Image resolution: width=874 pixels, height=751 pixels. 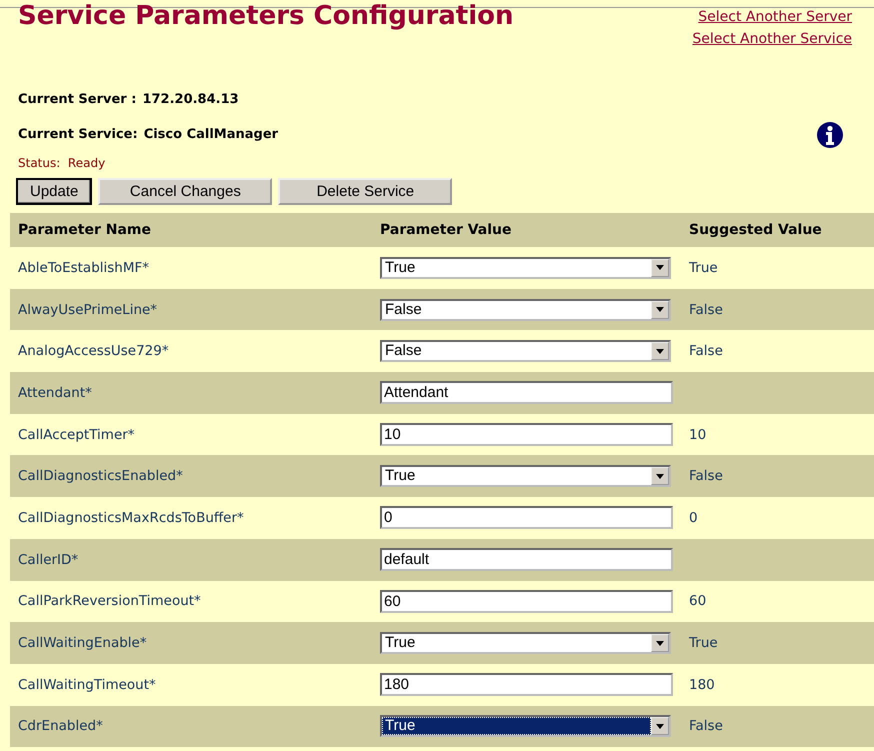 What do you see at coordinates (772, 39) in the screenshot?
I see `nav-link: Select Another Service` at bounding box center [772, 39].